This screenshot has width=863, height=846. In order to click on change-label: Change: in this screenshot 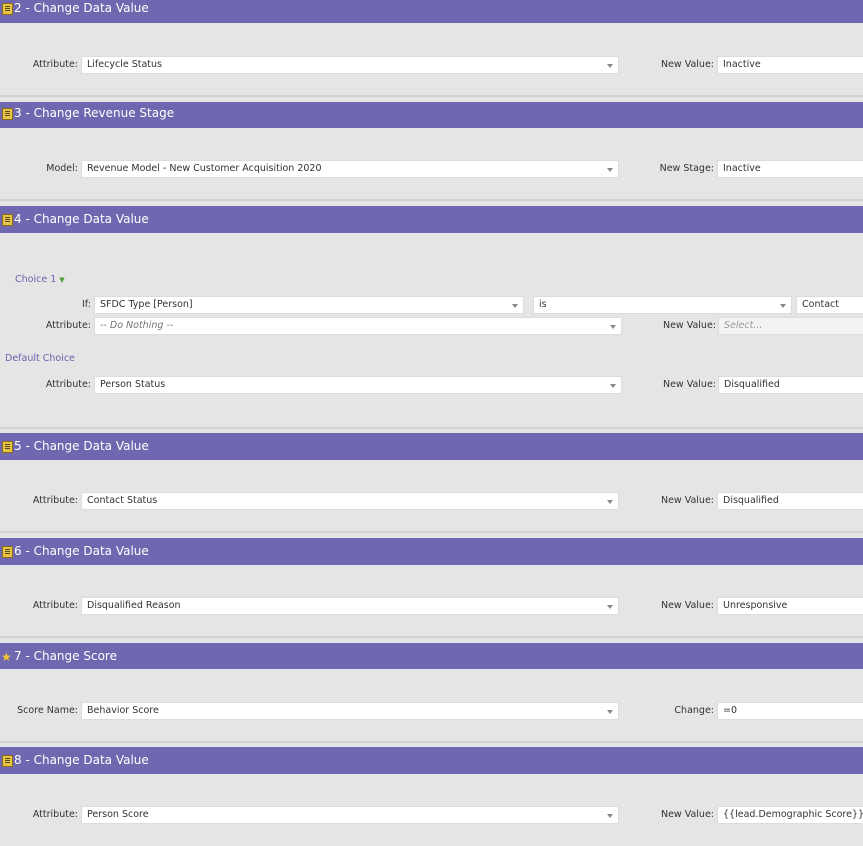, I will do `click(694, 710)`.